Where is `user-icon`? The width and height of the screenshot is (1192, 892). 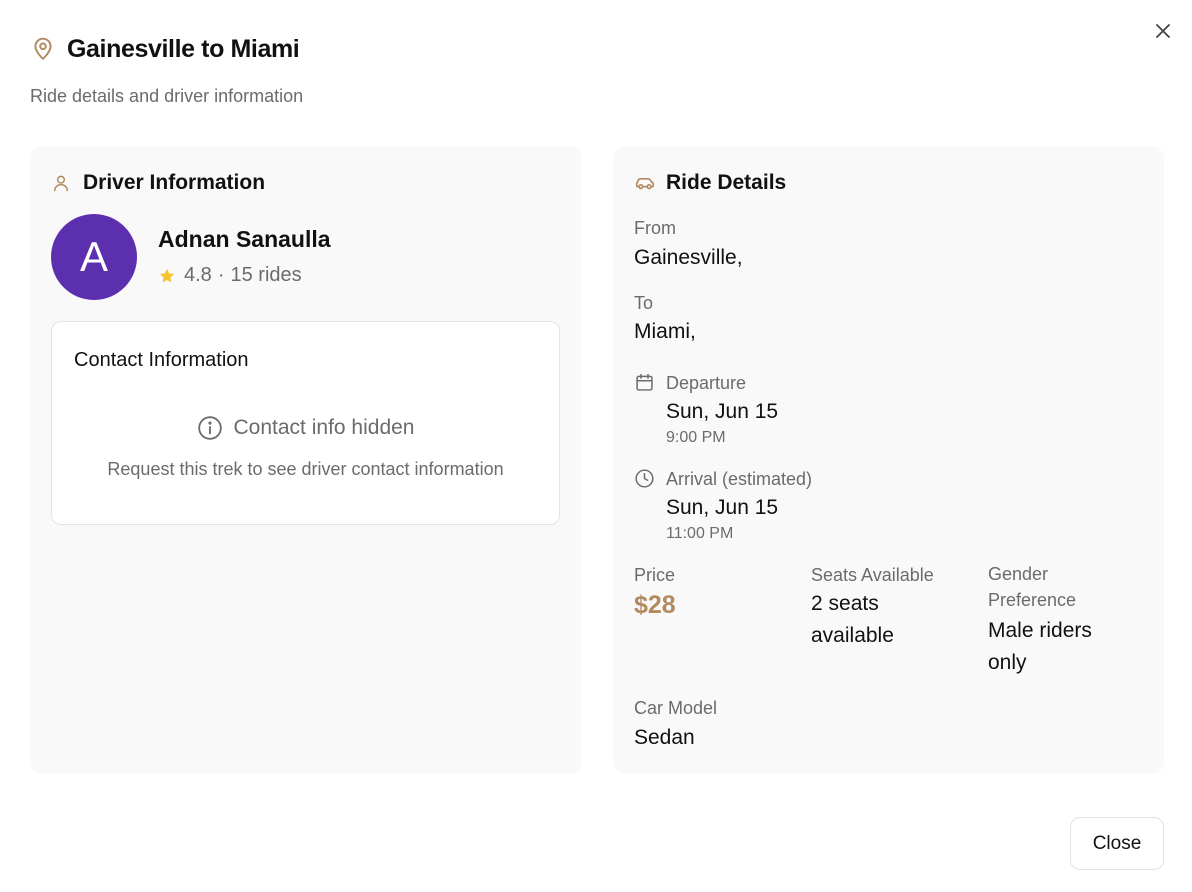 user-icon is located at coordinates (62, 183).